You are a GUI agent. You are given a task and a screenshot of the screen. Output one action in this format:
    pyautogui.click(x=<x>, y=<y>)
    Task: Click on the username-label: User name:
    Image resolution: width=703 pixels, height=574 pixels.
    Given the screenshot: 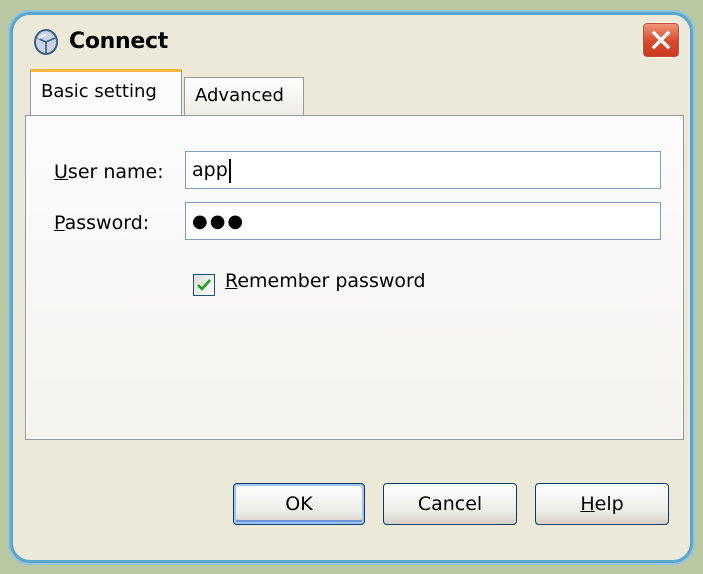 What is the action you would take?
    pyautogui.click(x=109, y=172)
    